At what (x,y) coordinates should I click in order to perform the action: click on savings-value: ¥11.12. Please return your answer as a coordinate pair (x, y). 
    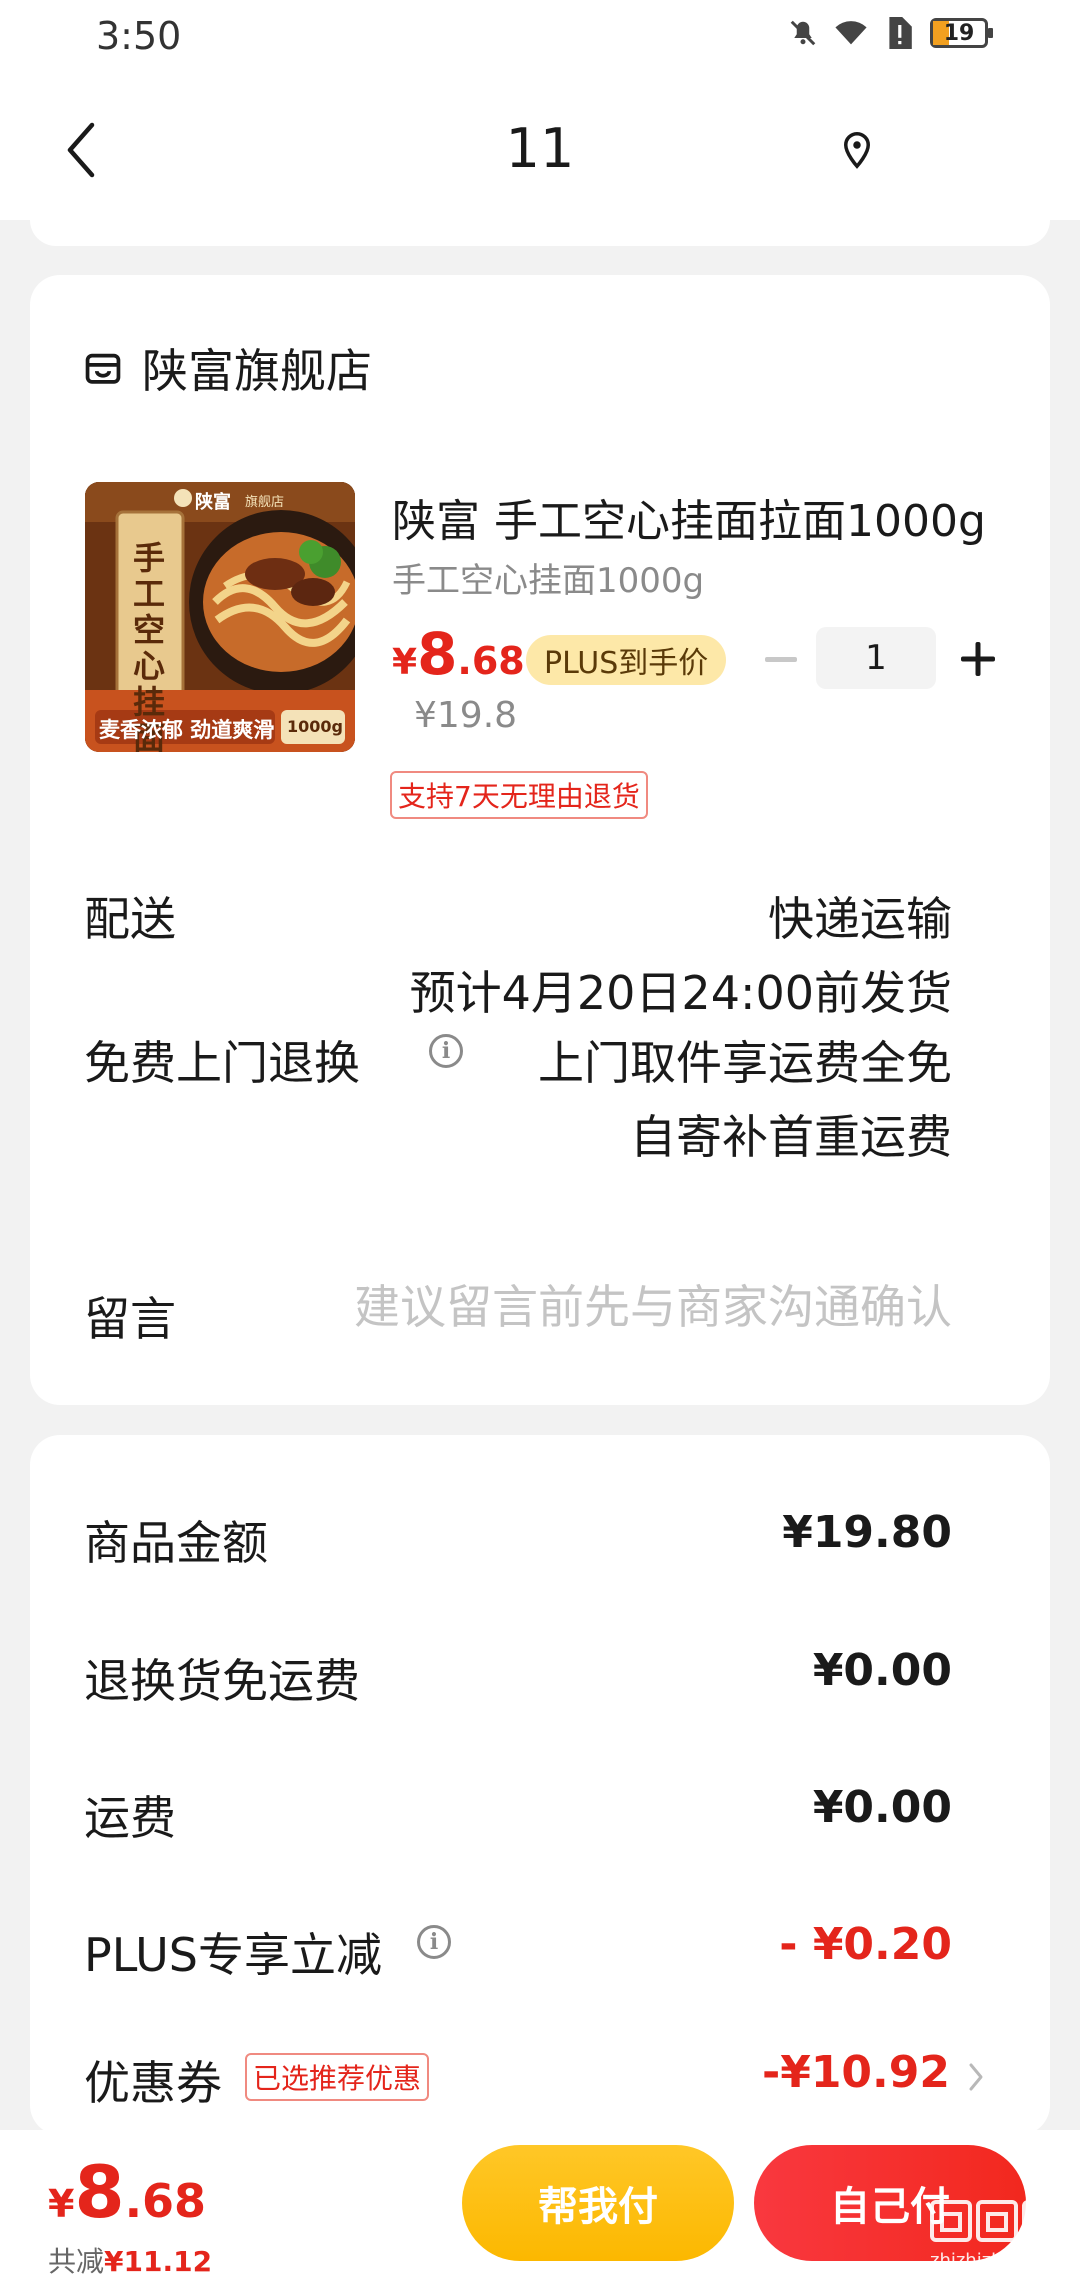
    Looking at the image, I should click on (158, 2261).